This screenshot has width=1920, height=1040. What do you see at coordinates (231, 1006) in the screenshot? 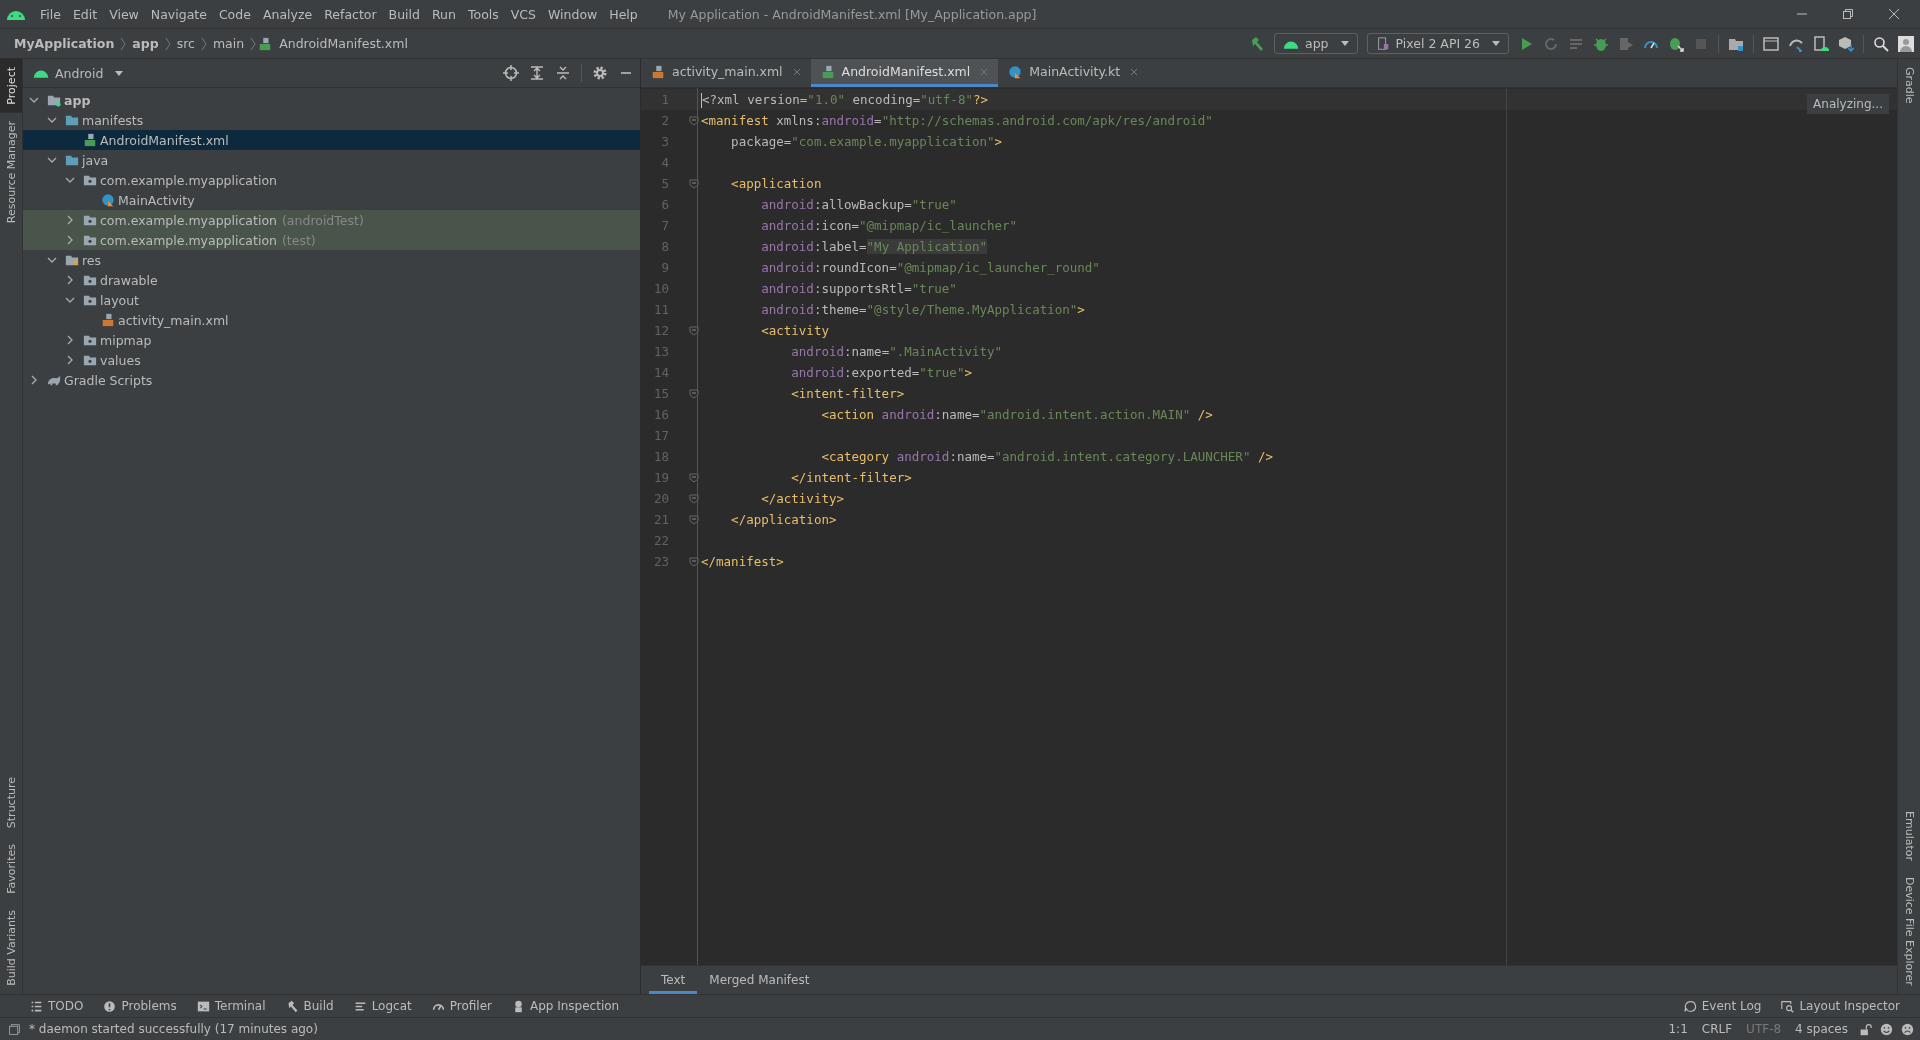
I see `tool-window-button: Terminal` at bounding box center [231, 1006].